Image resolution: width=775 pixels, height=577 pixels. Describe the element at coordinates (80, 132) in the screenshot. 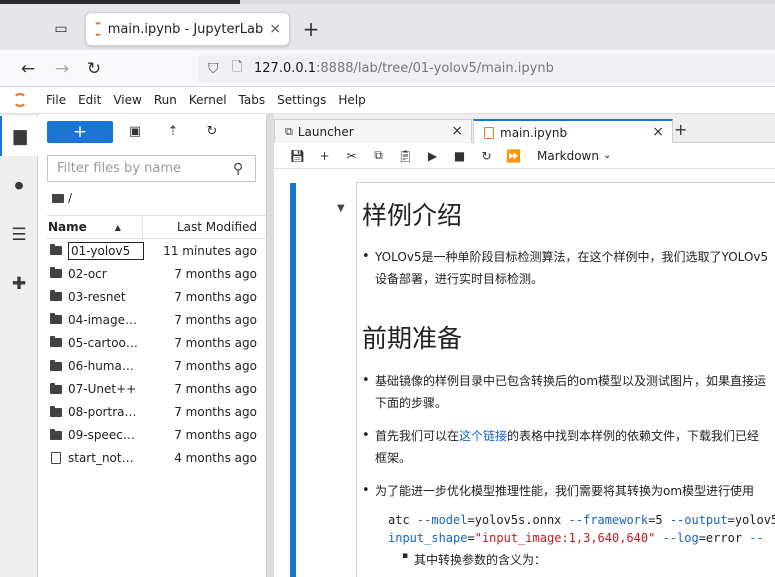

I see `new-launcher-button: +` at that location.